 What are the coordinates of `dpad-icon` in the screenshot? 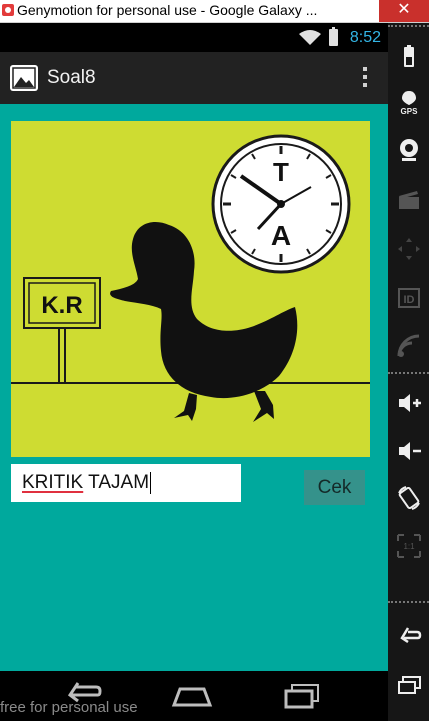 It's located at (409, 249).